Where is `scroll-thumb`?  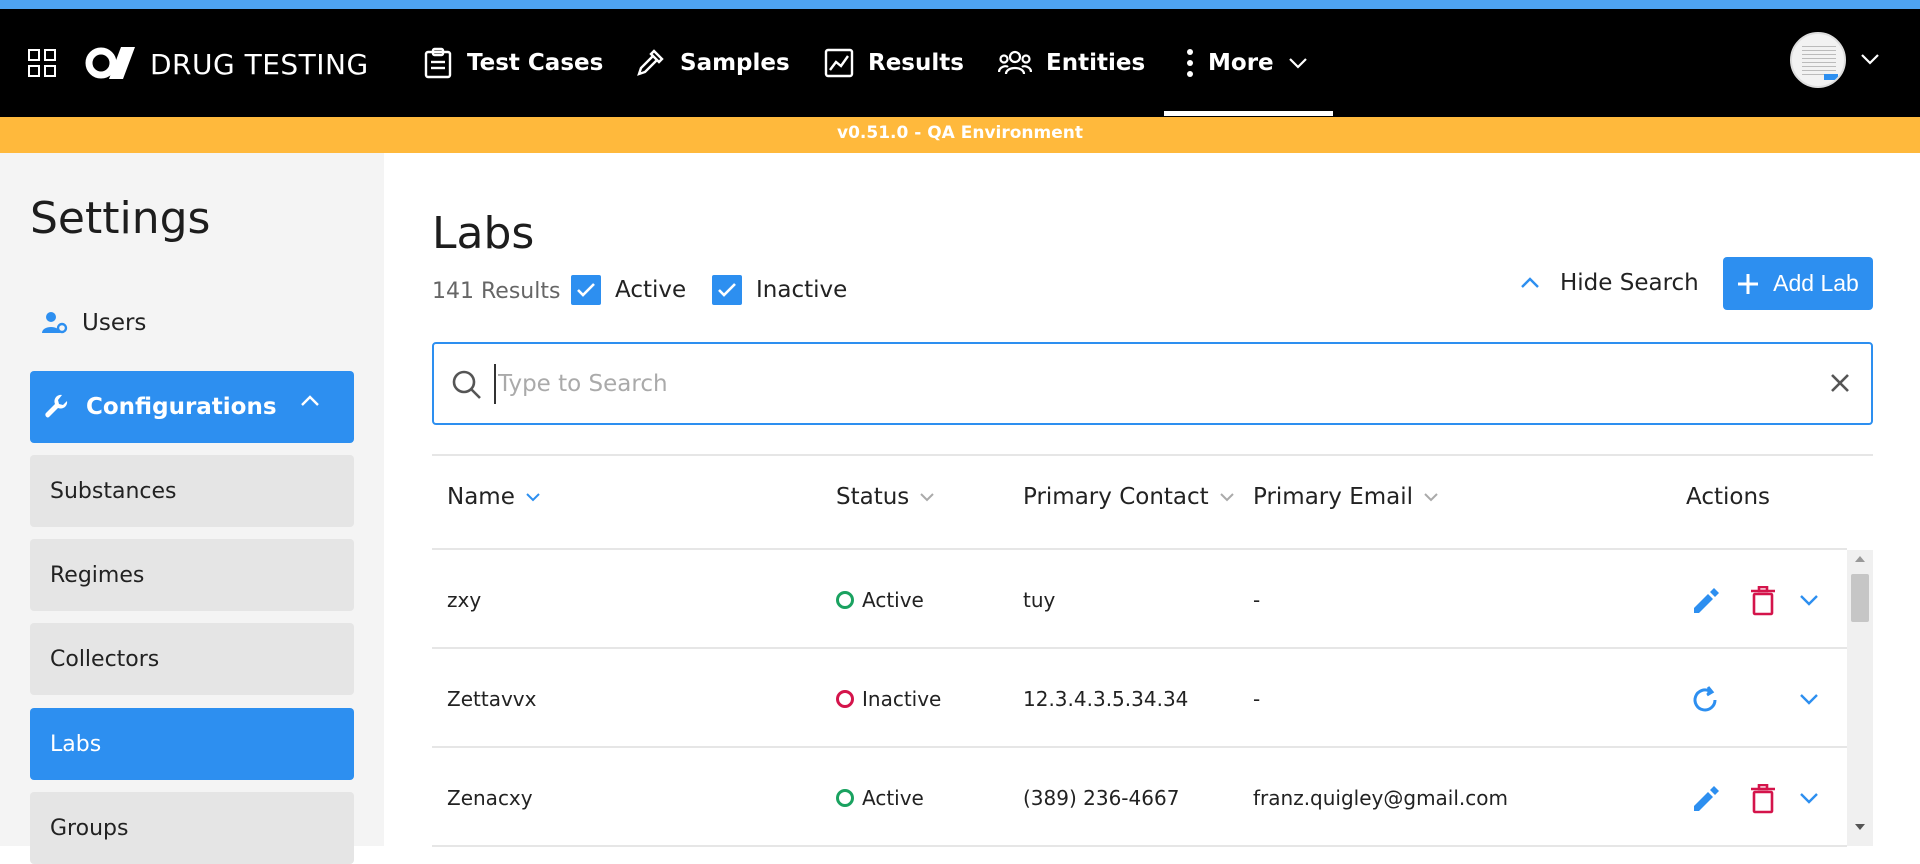
scroll-thumb is located at coordinates (1860, 598).